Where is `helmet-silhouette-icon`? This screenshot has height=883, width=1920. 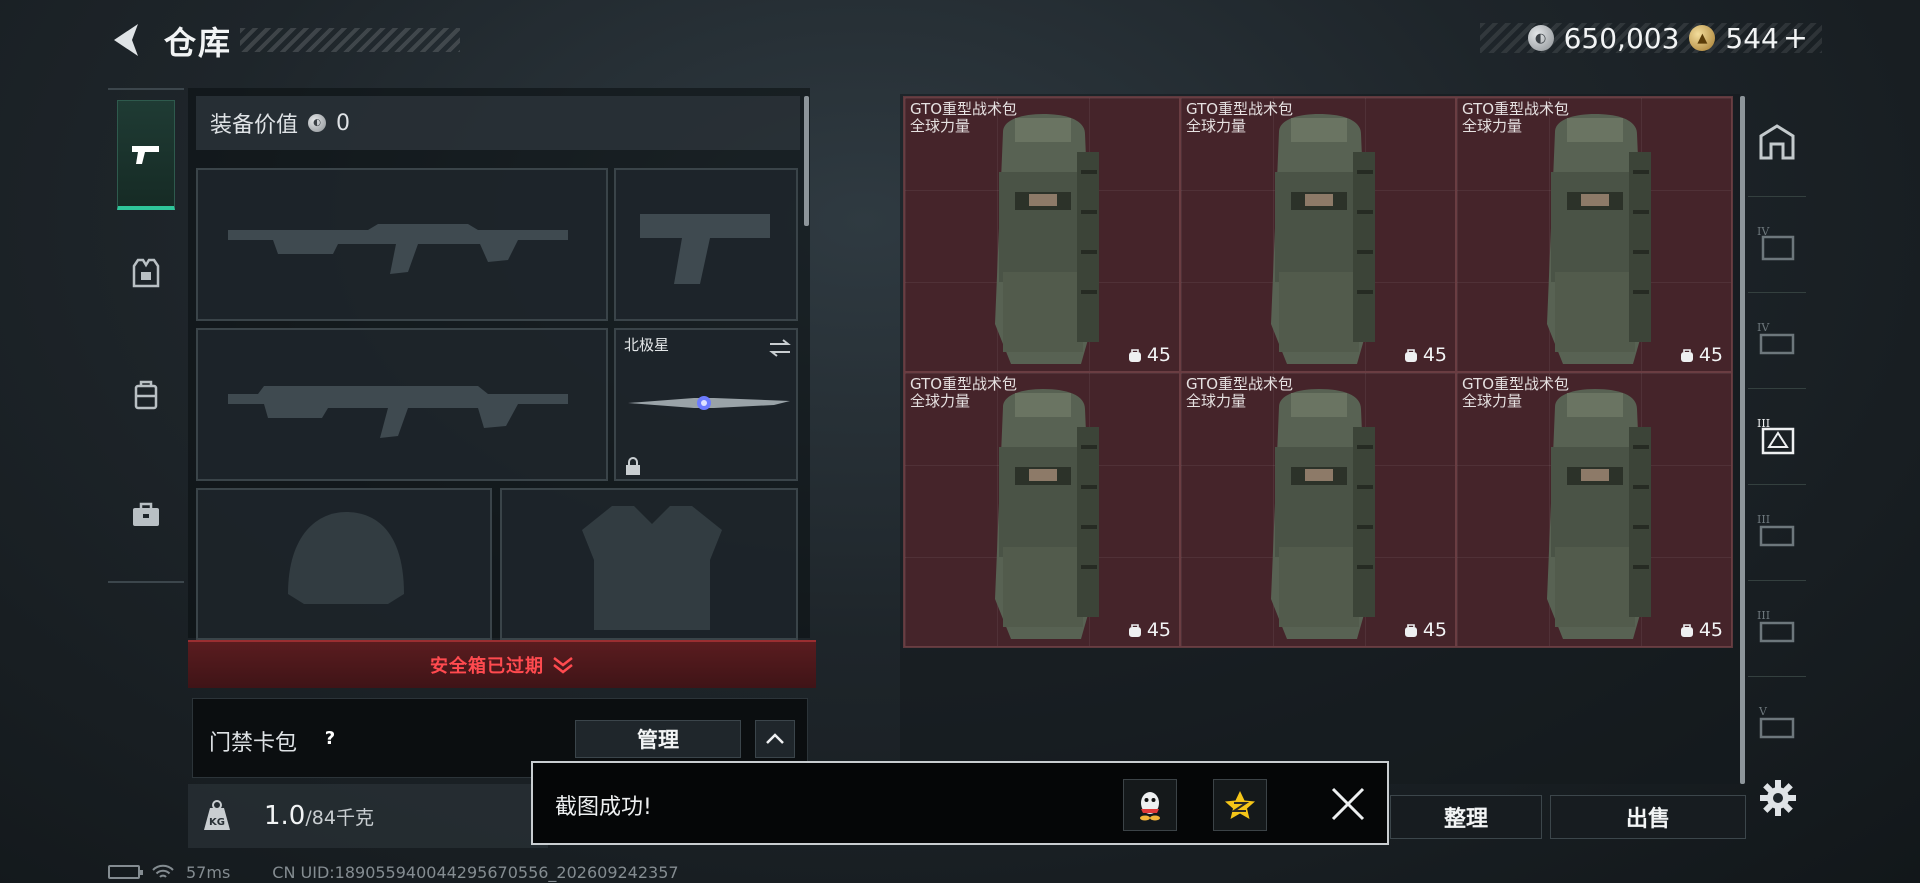 helmet-silhouette-icon is located at coordinates (346, 558).